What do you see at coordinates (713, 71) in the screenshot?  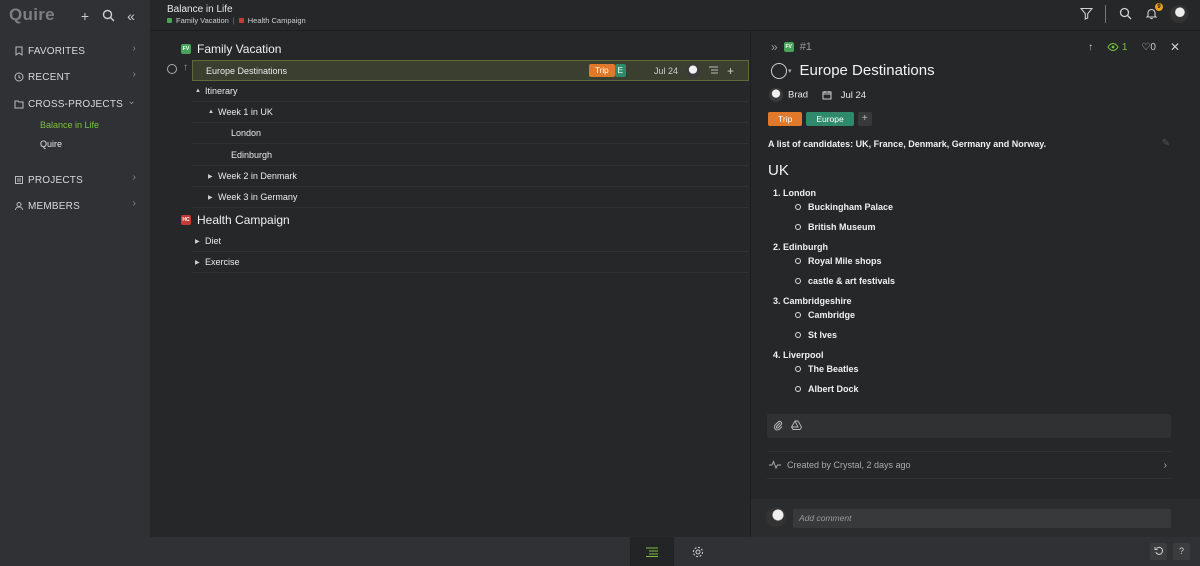 I see `subtask-icon` at bounding box center [713, 71].